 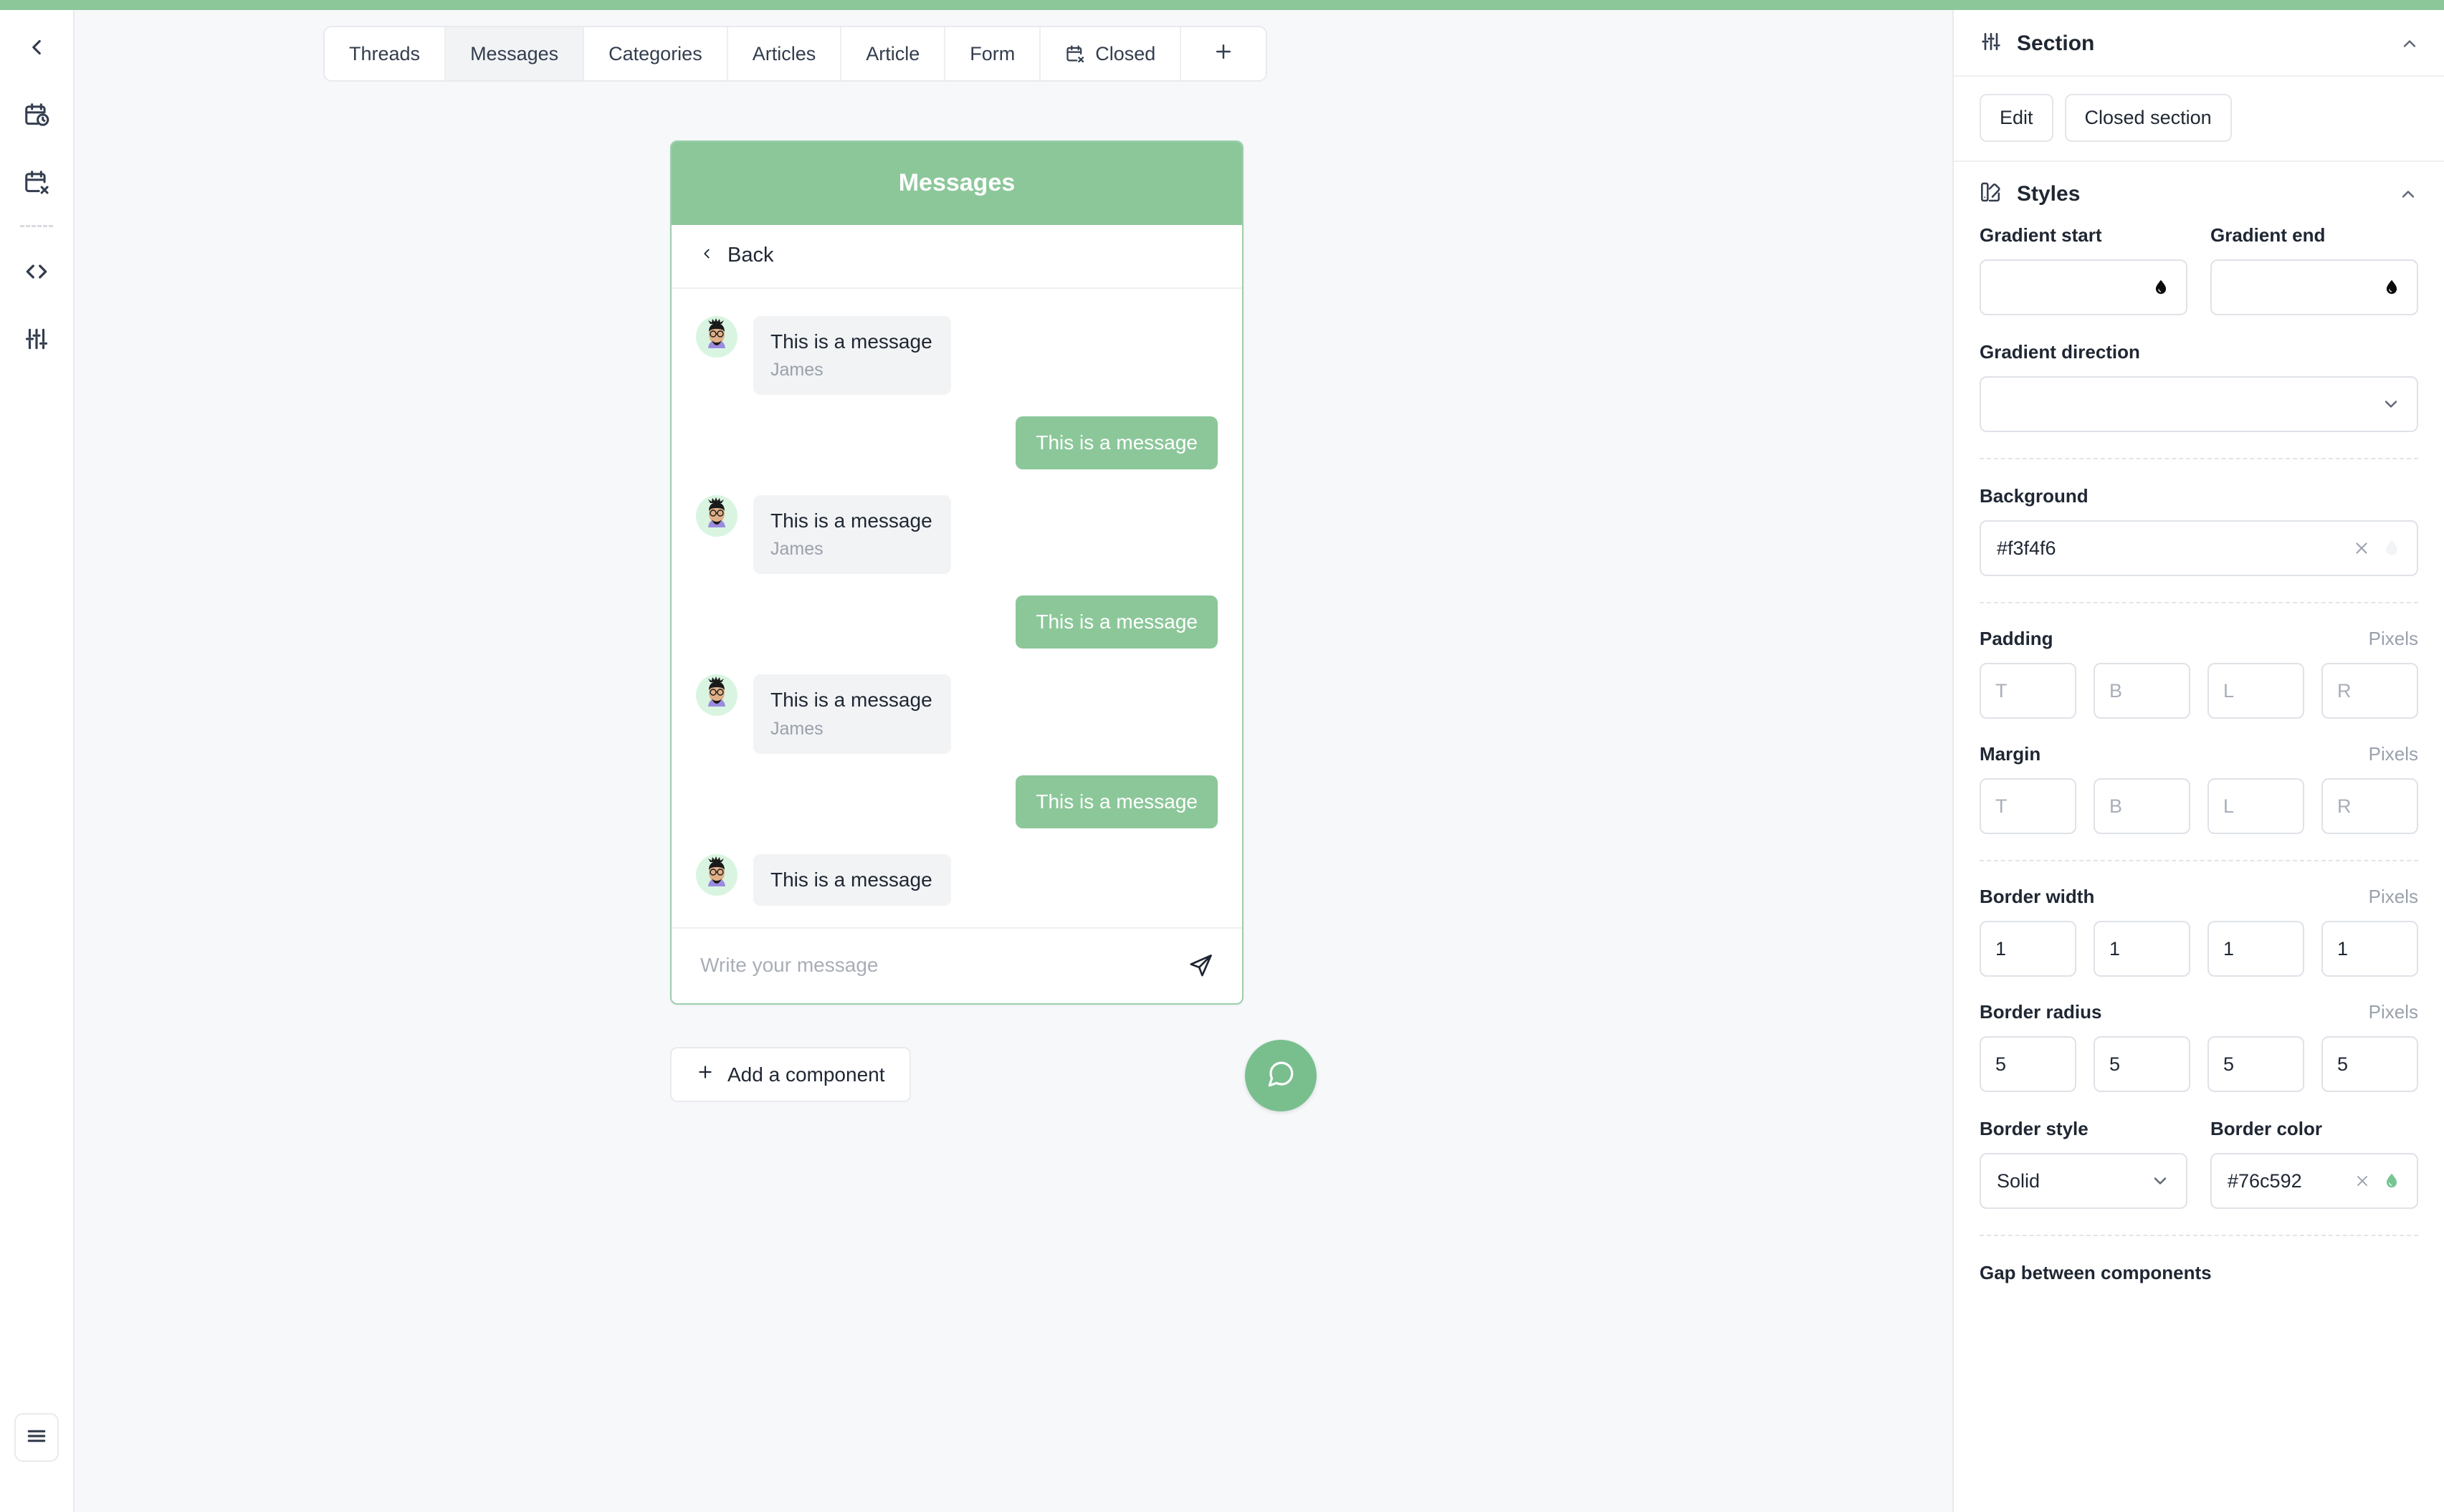 What do you see at coordinates (2199, 949) in the screenshot?
I see `border-width-inputs: 1 1 1 1` at bounding box center [2199, 949].